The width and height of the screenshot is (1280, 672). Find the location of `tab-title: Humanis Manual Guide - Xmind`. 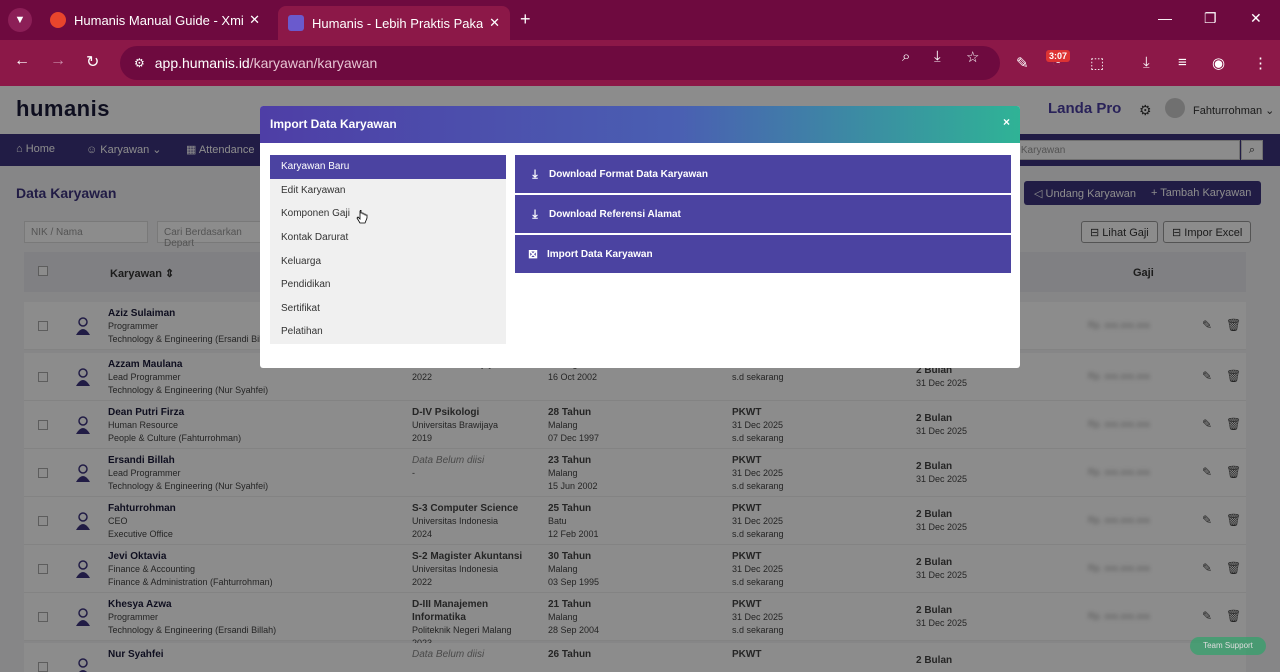

tab-title: Humanis Manual Guide - Xmind is located at coordinates (159, 20).